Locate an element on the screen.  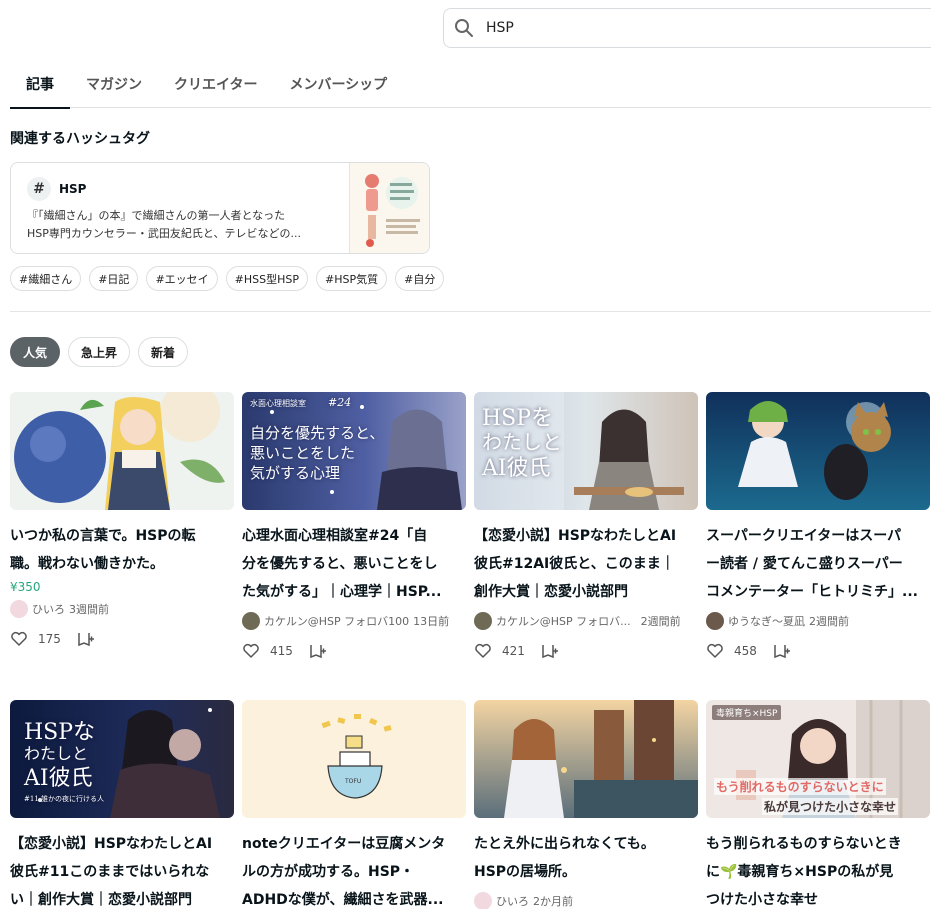
article-author: ひいろ 3週間前 is located at coordinates (122, 609).